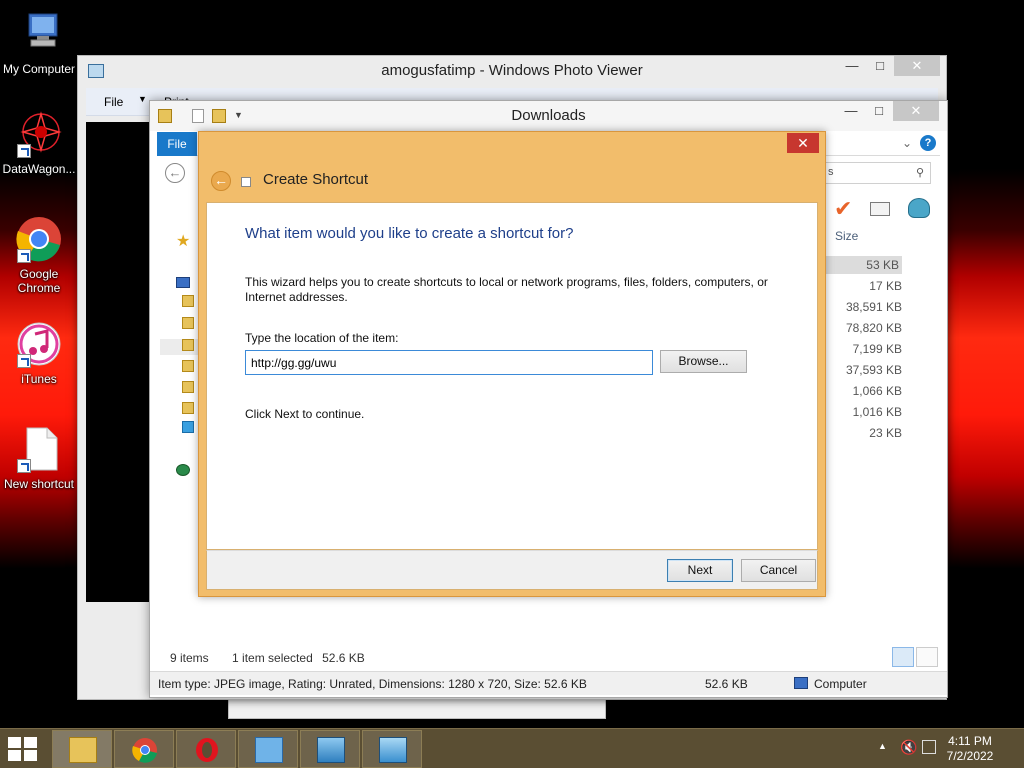 This screenshot has width=1024, height=768. I want to click on location-label: Type the location of the item:, so click(322, 338).